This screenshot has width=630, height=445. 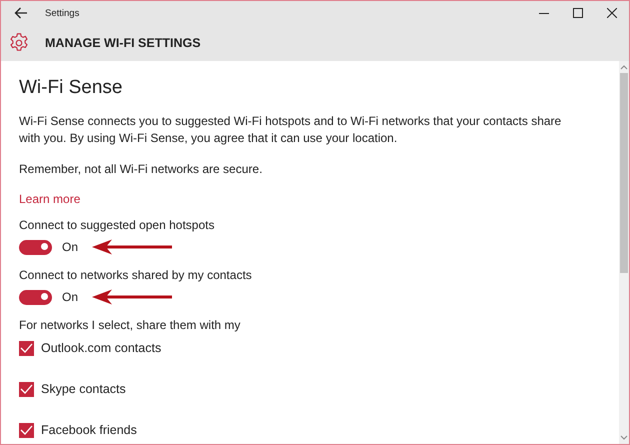 I want to click on checkbox-label: Outlook.com contacts, so click(x=101, y=348).